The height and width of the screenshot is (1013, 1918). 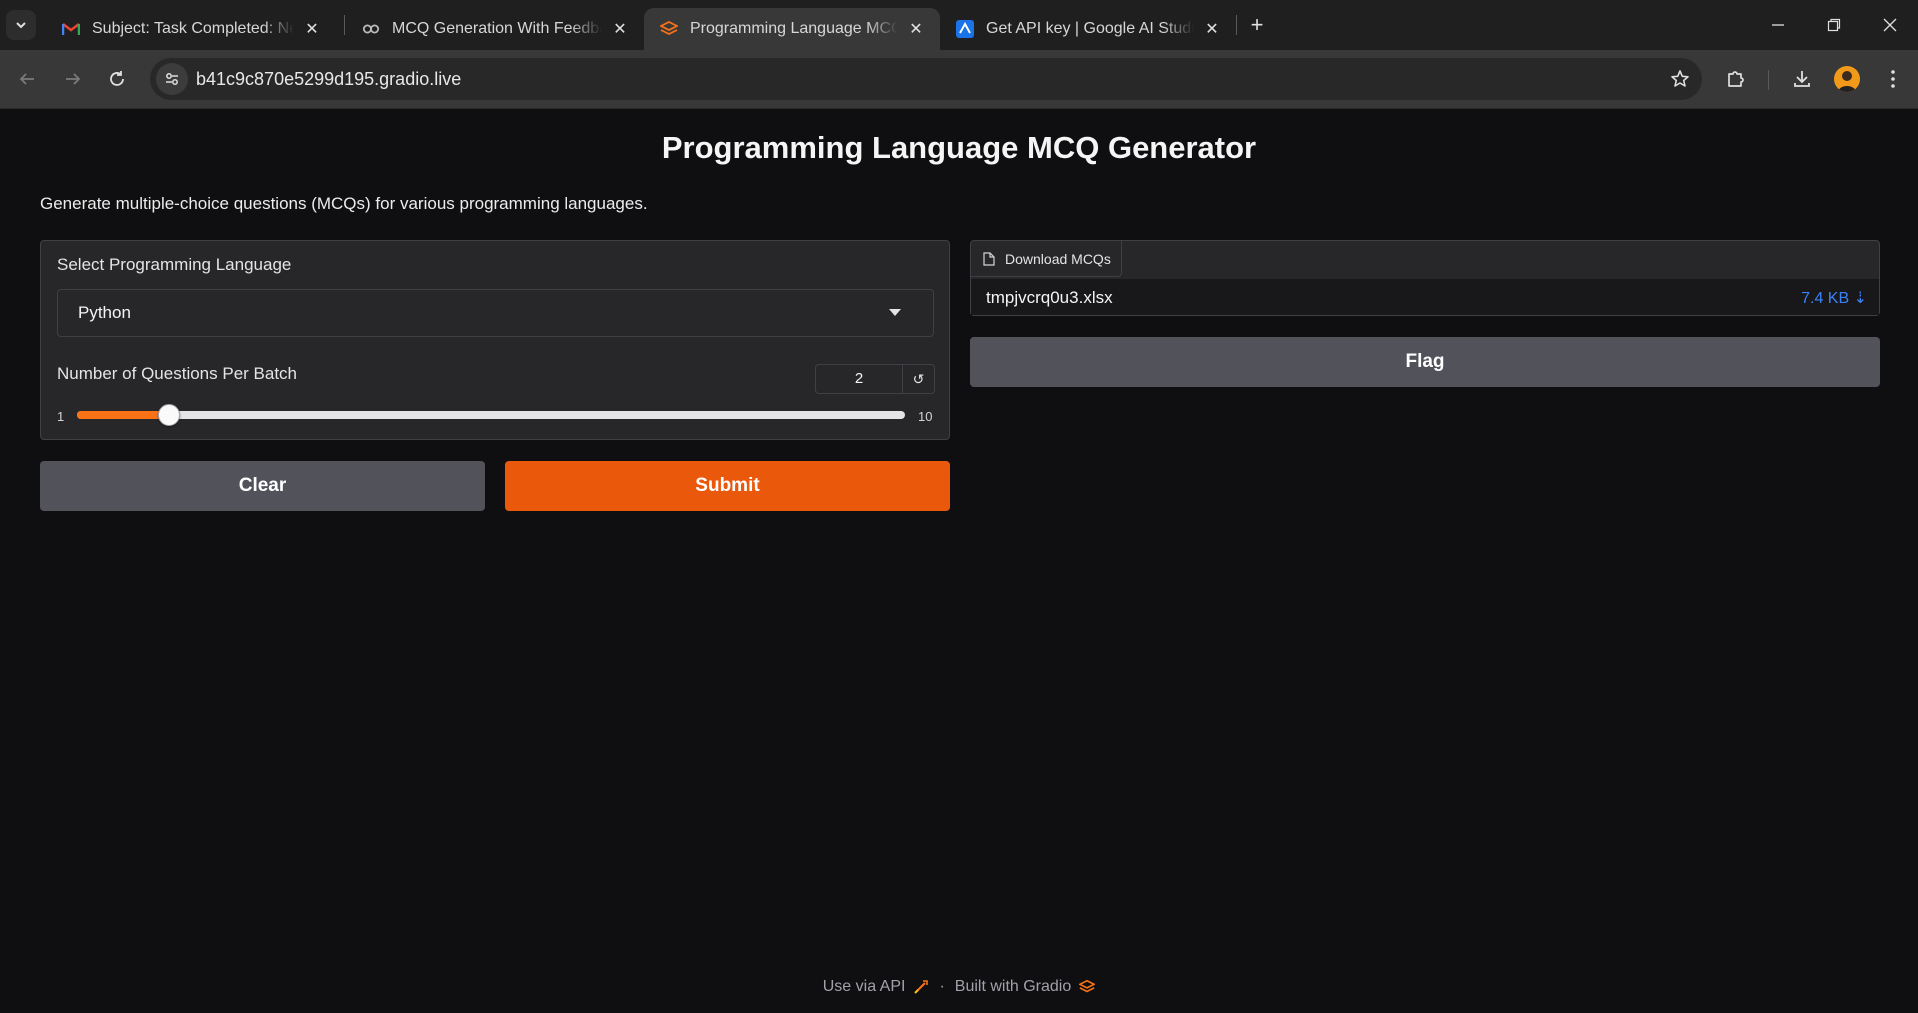 I want to click on site-info-button, so click(x=172, y=79).